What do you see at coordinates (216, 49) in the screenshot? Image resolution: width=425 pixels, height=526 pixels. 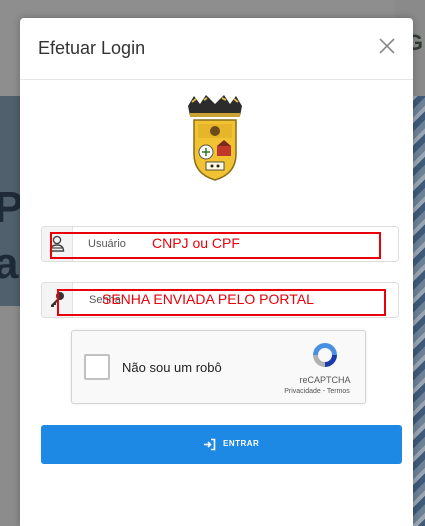 I see `modal-header: Efetuar Login` at bounding box center [216, 49].